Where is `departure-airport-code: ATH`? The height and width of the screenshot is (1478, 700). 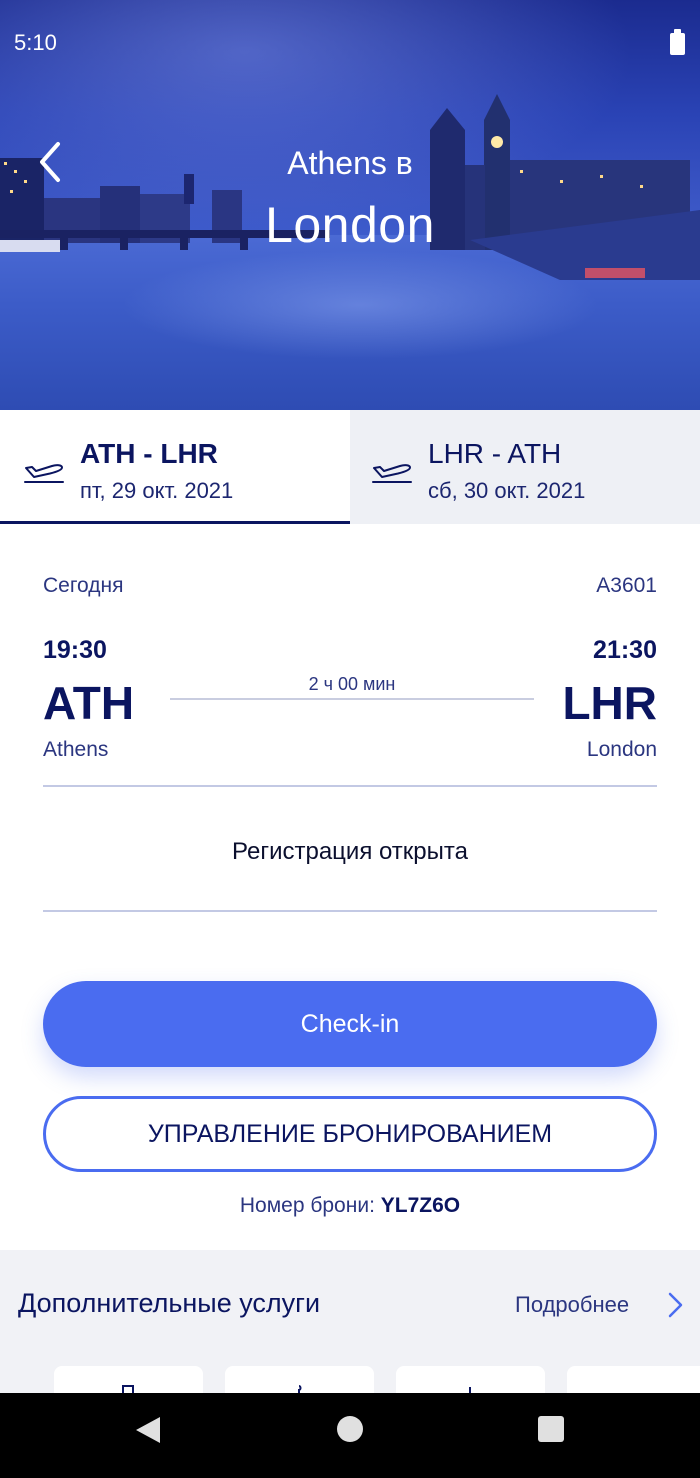
departure-airport-code: ATH is located at coordinates (89, 703).